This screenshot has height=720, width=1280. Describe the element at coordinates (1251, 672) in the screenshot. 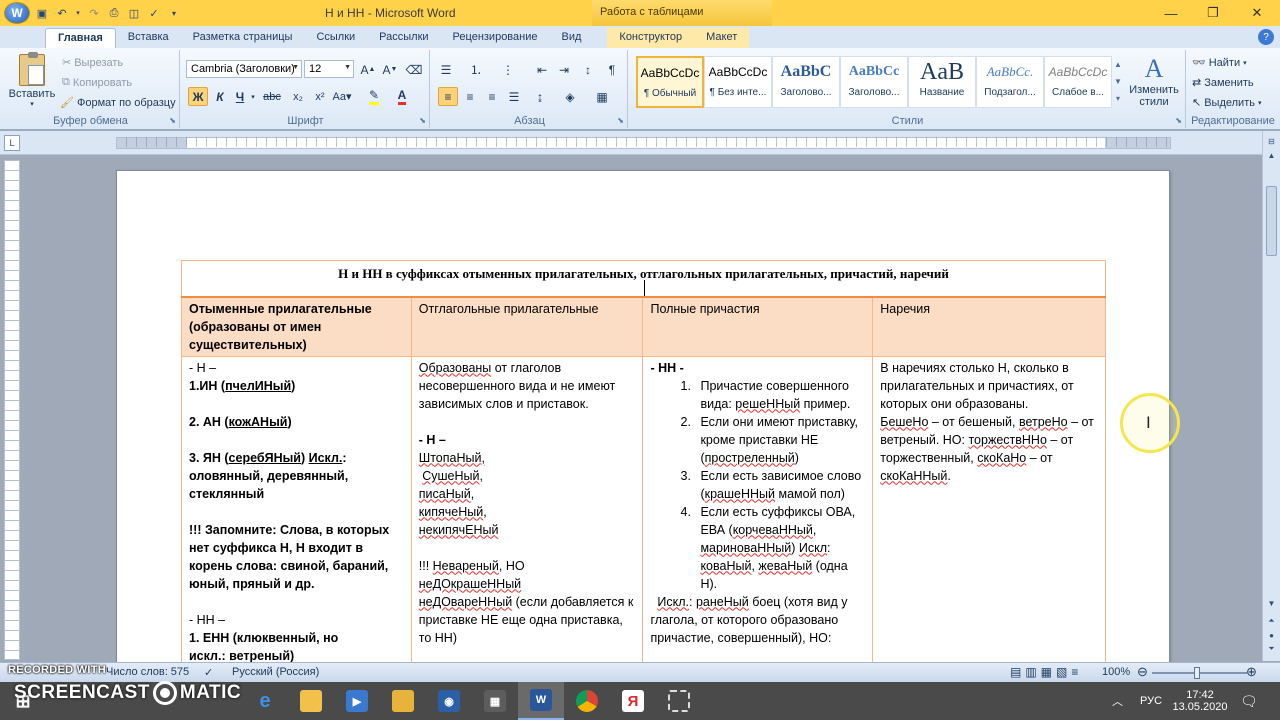

I see `zoom-in-icon: ⊕` at that location.